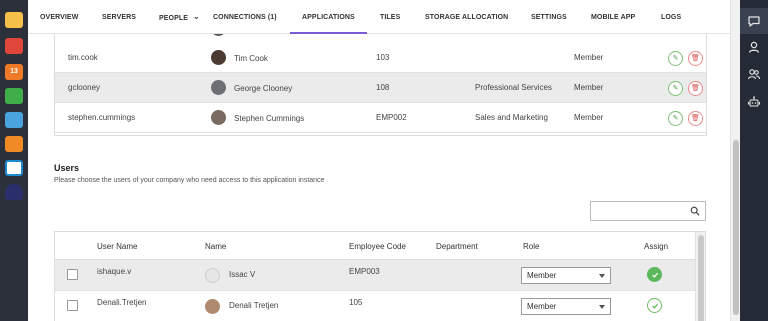  I want to click on code-cell: EMP003, so click(364, 271).